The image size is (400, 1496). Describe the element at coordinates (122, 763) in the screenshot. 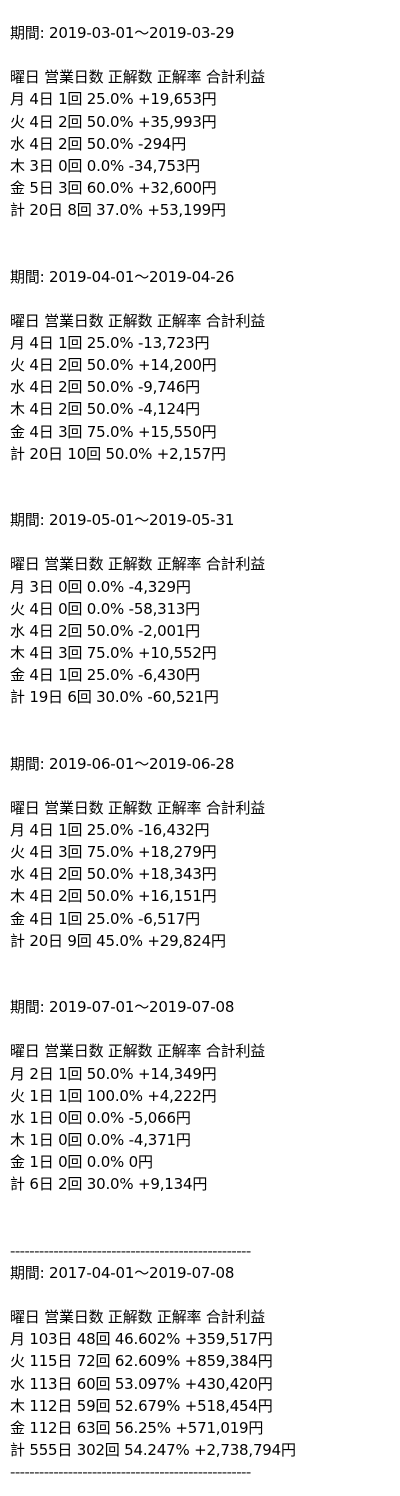

I see `period-line: 期間: 2019-06-01〜2019-06-28` at that location.